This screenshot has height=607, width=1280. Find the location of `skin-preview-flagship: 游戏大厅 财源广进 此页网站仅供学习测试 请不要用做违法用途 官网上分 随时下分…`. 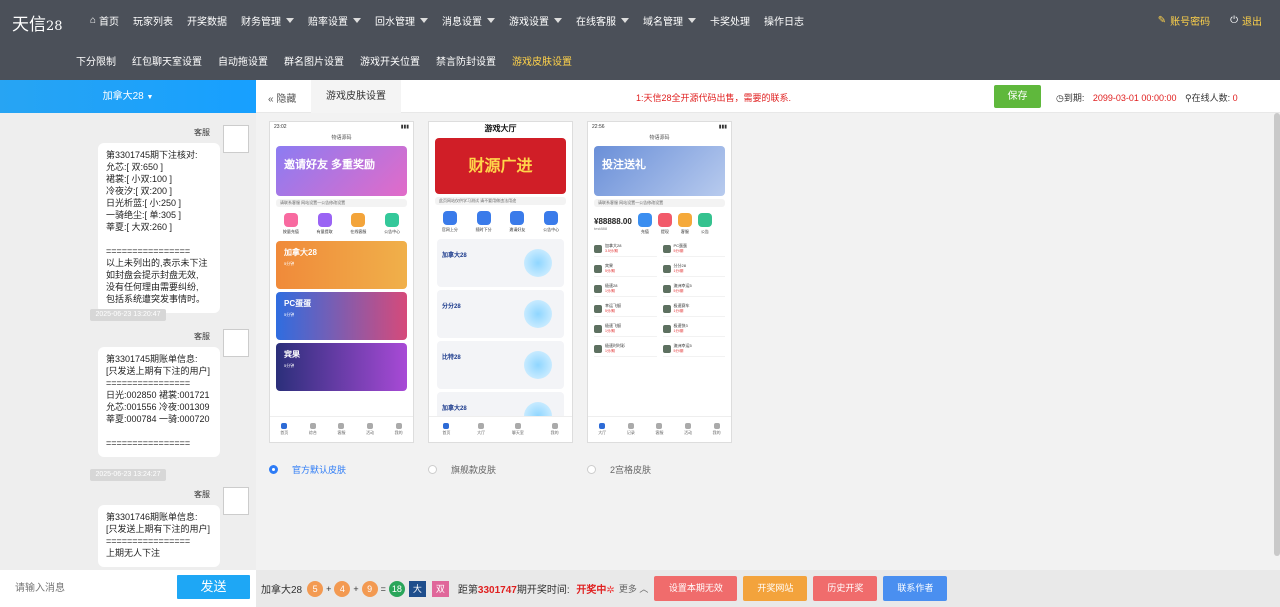

skin-preview-flagship: 游戏大厅 财源广进 此页网站仅供学习测试 请不要用做违法用途 官网上分 随时下分… is located at coordinates (500, 282).